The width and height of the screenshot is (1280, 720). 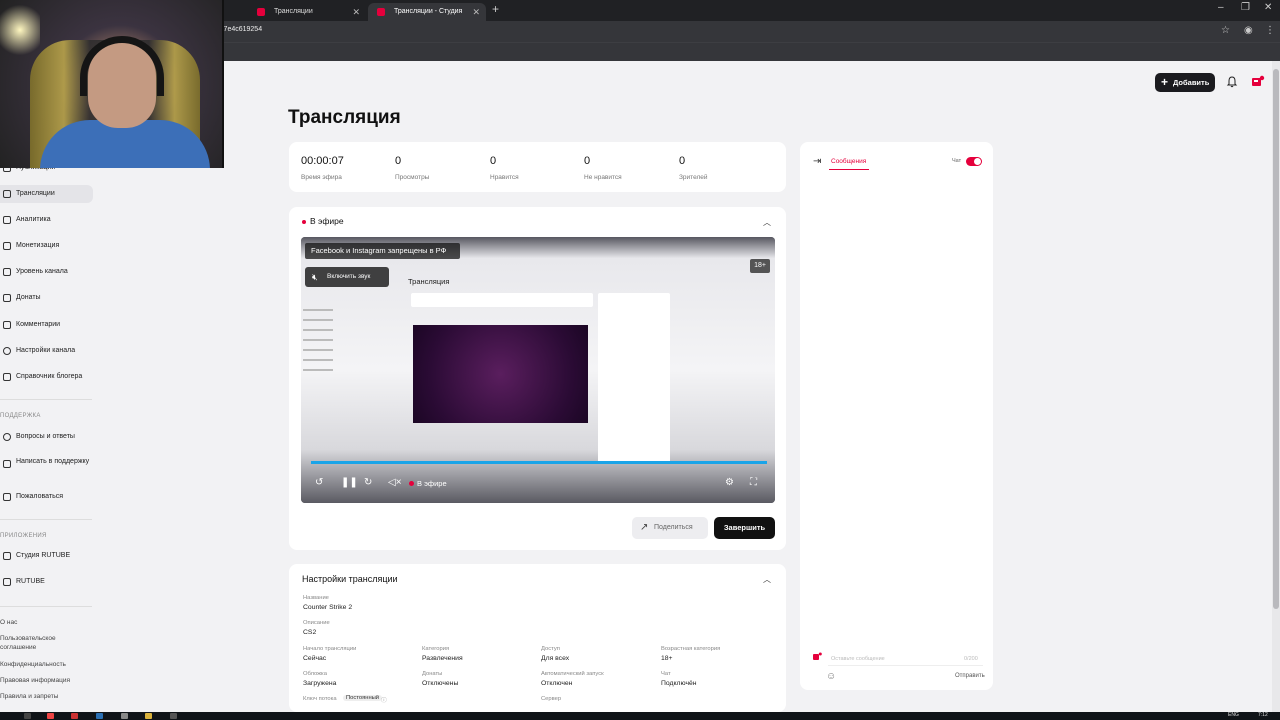 What do you see at coordinates (682, 161) in the screenshot?
I see `viewers-value: 0` at bounding box center [682, 161].